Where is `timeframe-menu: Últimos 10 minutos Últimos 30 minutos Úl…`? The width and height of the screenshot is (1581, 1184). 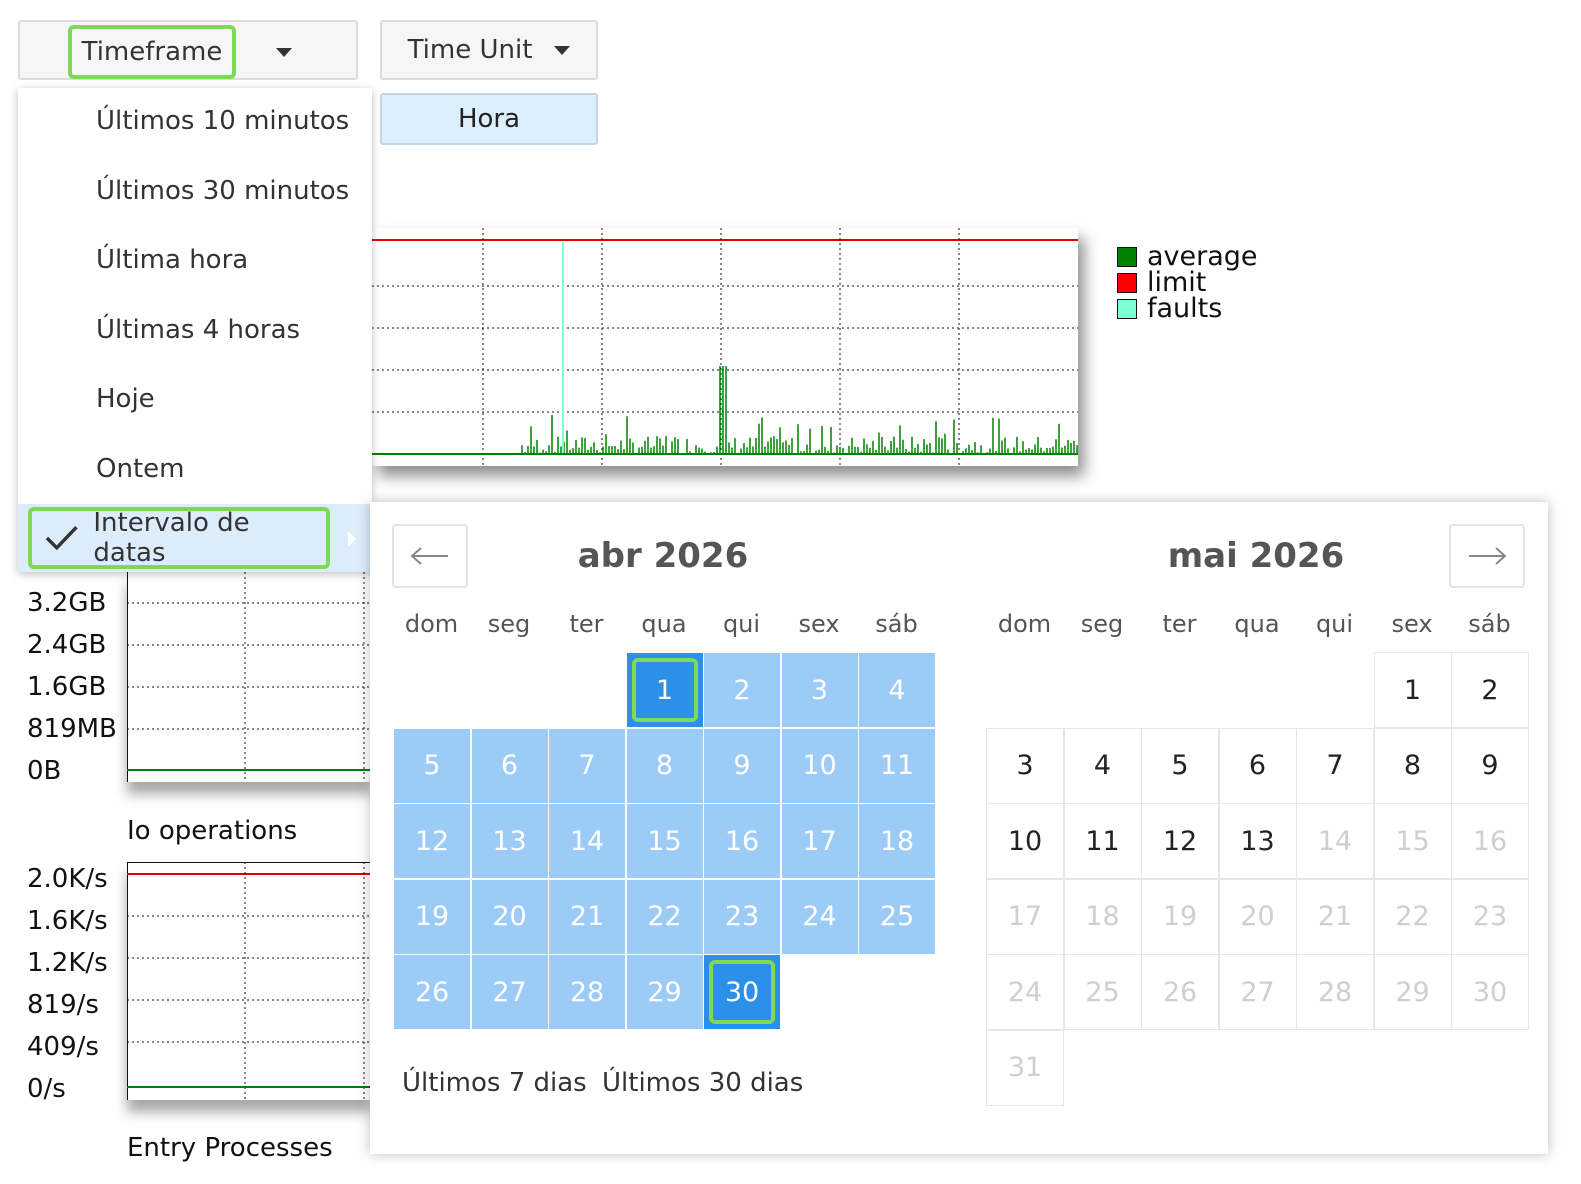
timeframe-menu: Últimos 10 minutos Últimos 30 minutos Úl… is located at coordinates (195, 330).